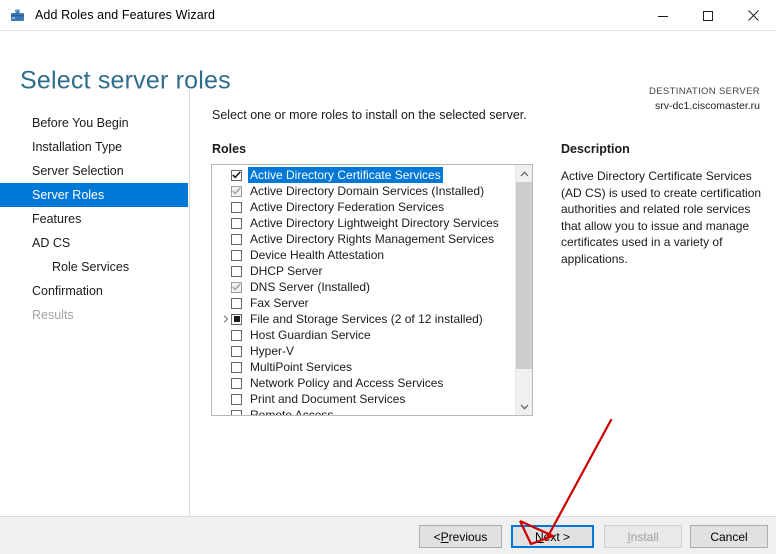 This screenshot has height=554, width=776. What do you see at coordinates (286, 271) in the screenshot?
I see `role-label: DHCP Server` at bounding box center [286, 271].